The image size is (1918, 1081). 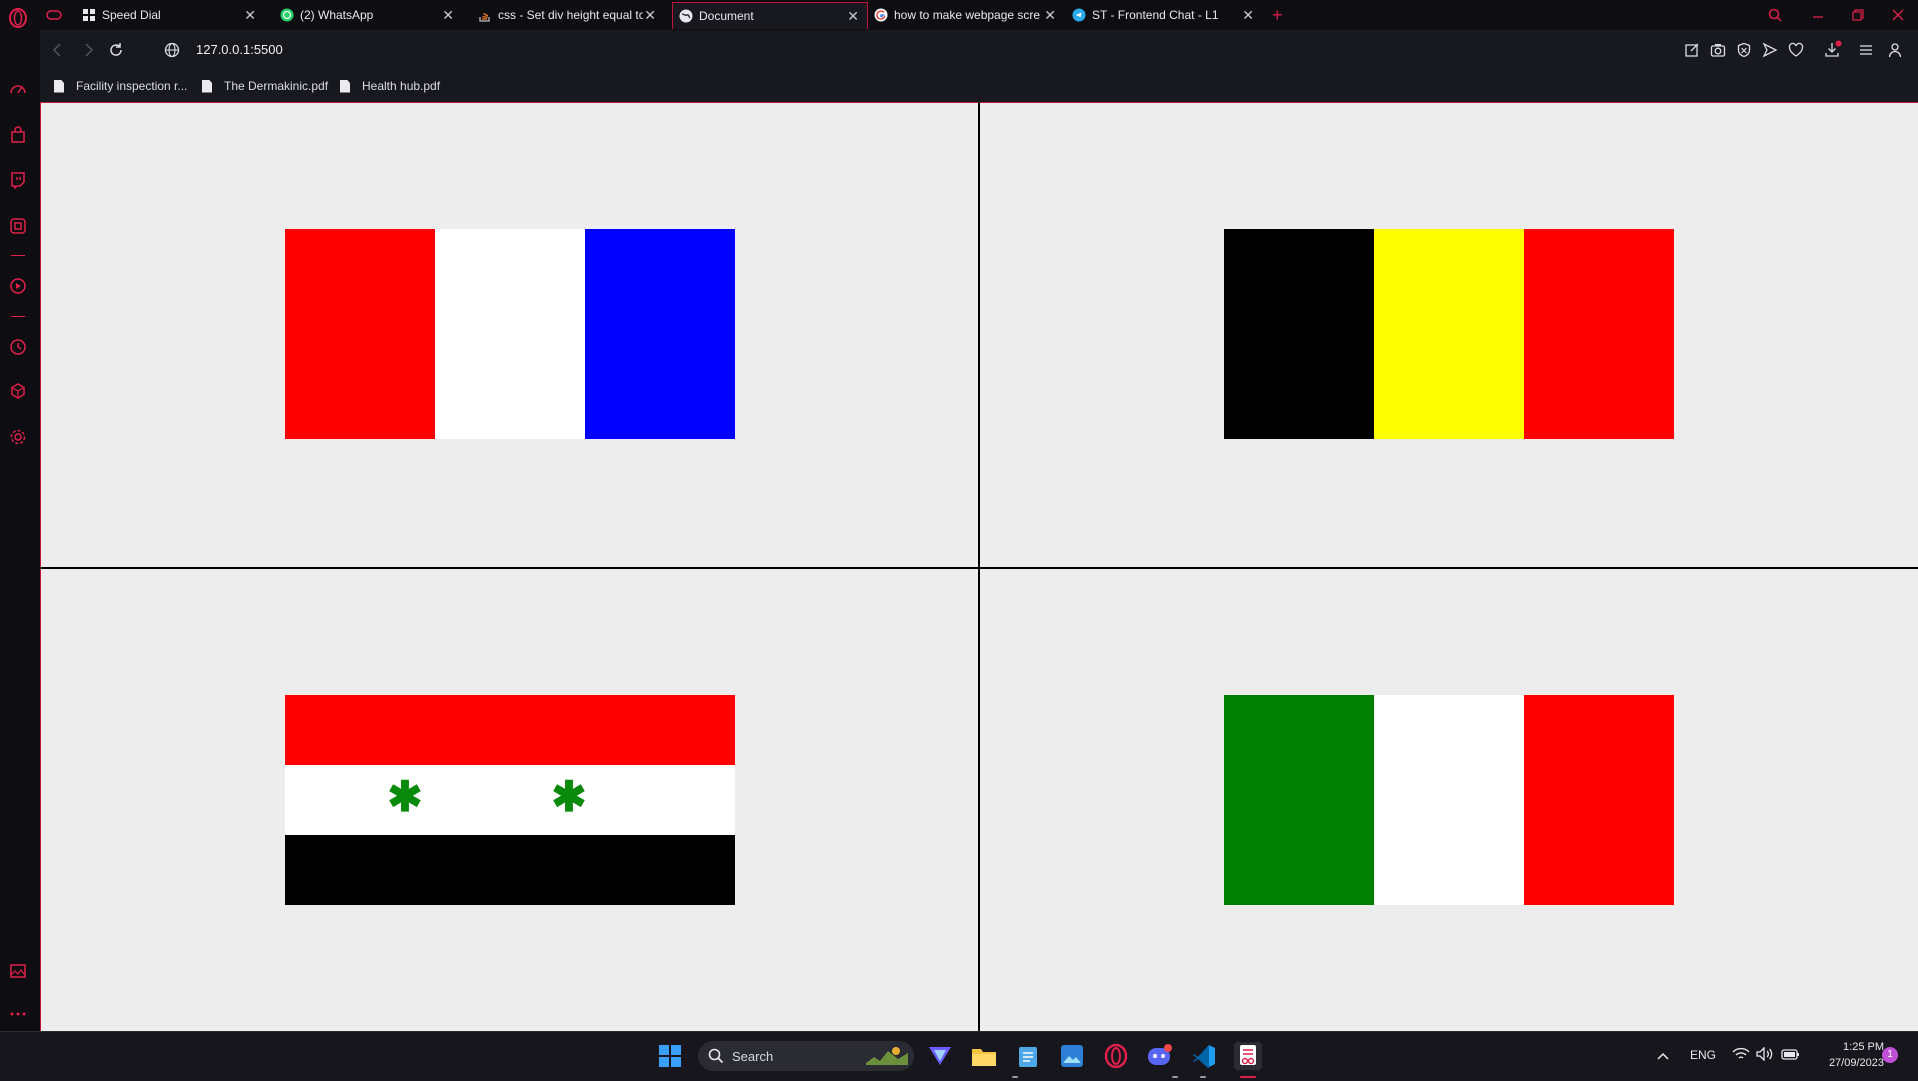 What do you see at coordinates (287, 15) in the screenshot?
I see `whatsapp-icon` at bounding box center [287, 15].